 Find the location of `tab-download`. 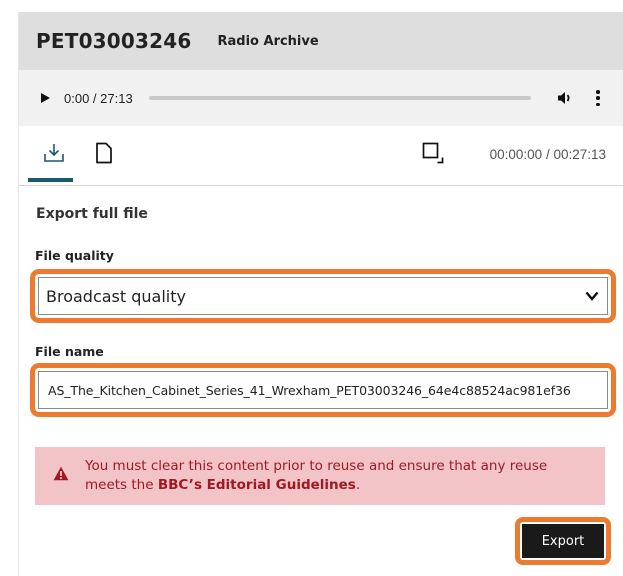

tab-download is located at coordinates (54, 154).